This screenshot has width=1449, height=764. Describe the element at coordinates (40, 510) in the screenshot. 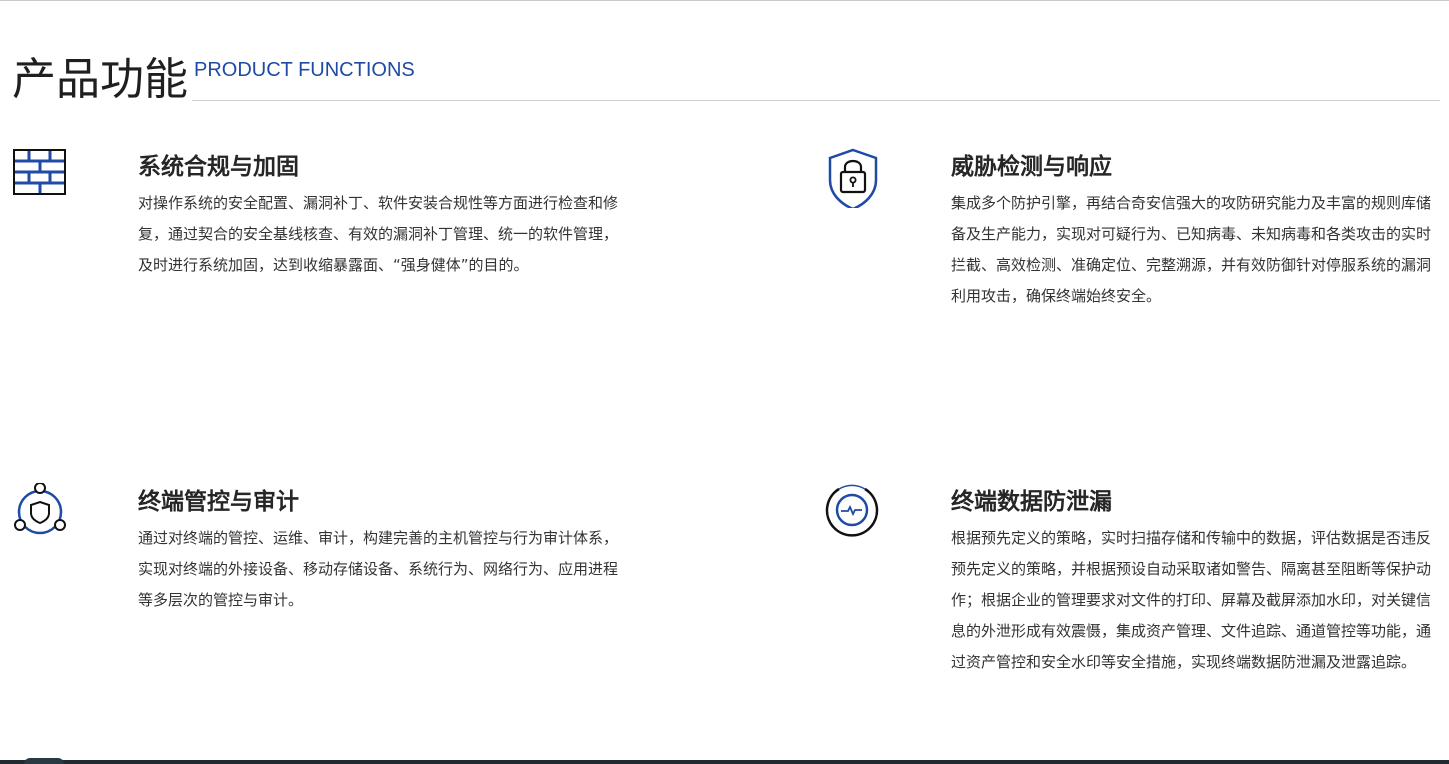

I see `shield-network-icon` at that location.